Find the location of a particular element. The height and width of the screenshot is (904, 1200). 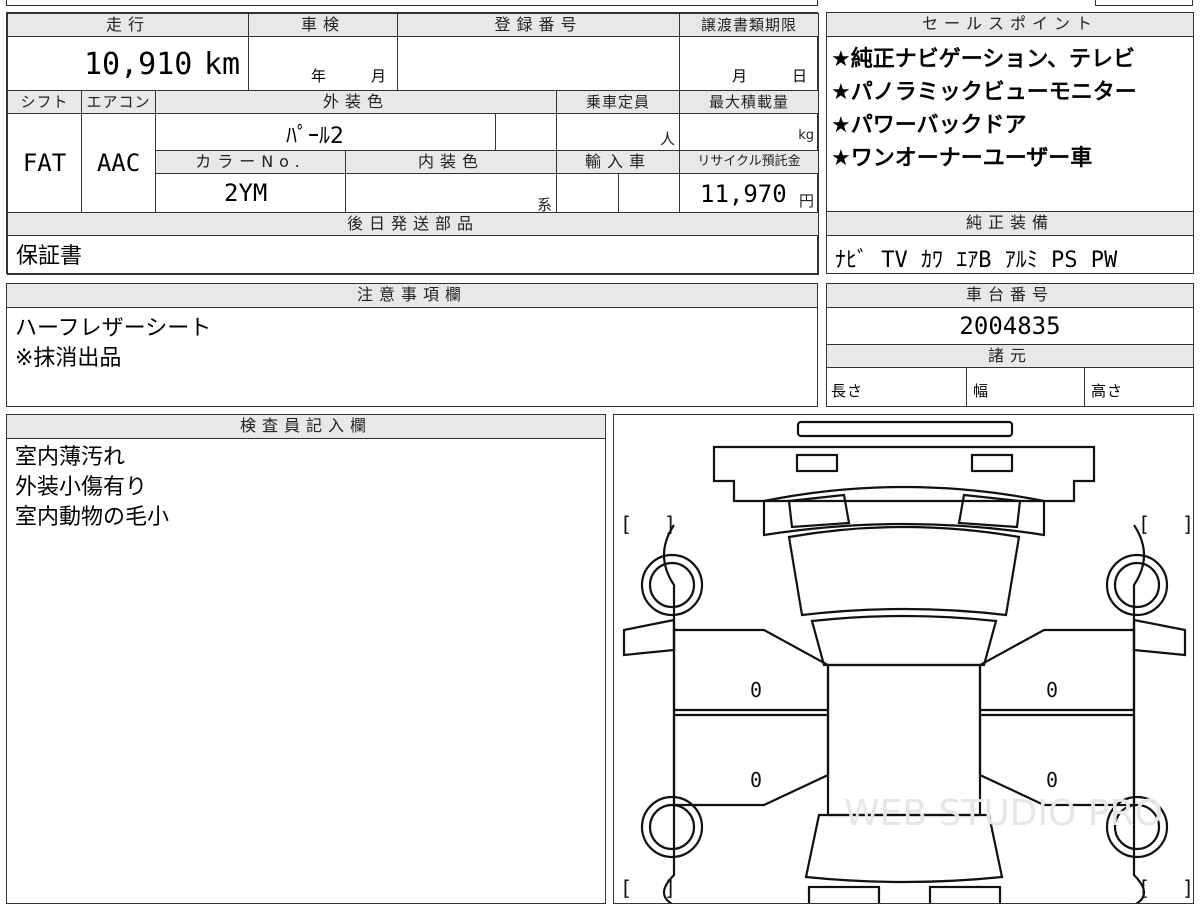

transfer-day-label: 日 is located at coordinates (800, 76).